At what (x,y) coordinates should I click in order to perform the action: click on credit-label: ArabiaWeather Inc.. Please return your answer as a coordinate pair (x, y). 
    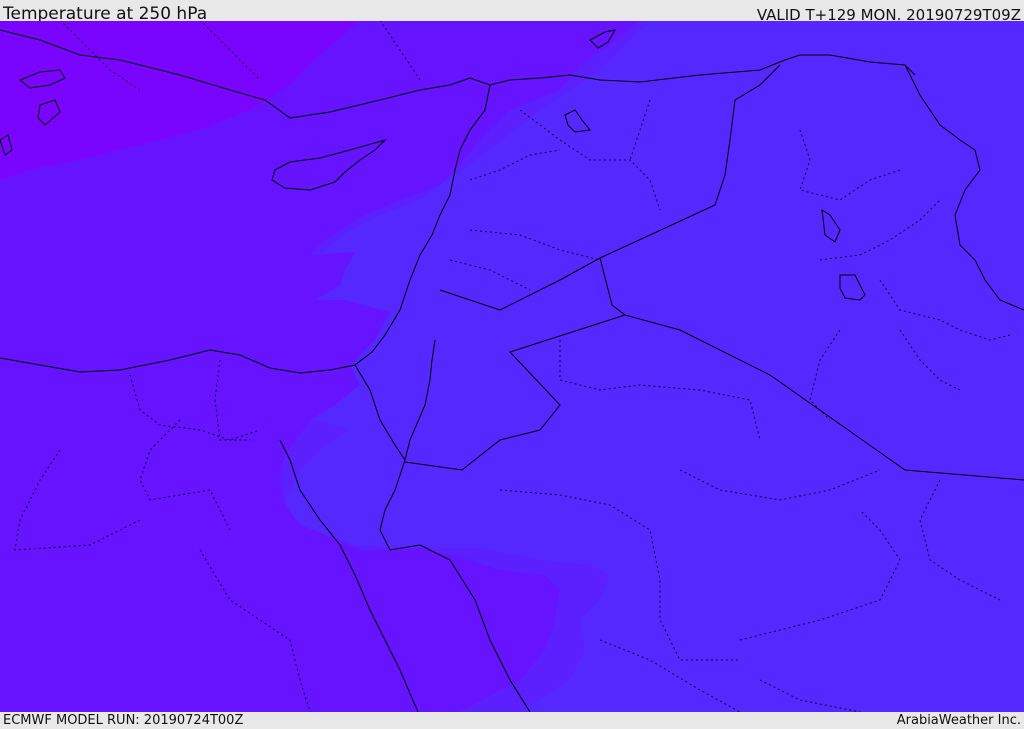
    Looking at the image, I should click on (958, 720).